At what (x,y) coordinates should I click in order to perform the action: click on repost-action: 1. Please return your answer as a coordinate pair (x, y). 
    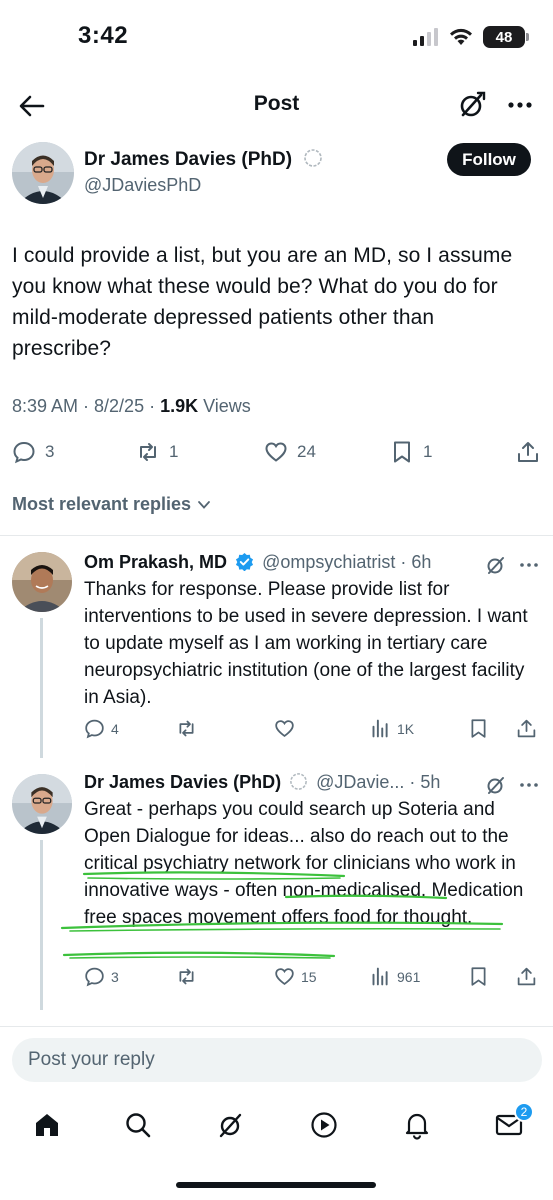
    Looking at the image, I should click on (157, 452).